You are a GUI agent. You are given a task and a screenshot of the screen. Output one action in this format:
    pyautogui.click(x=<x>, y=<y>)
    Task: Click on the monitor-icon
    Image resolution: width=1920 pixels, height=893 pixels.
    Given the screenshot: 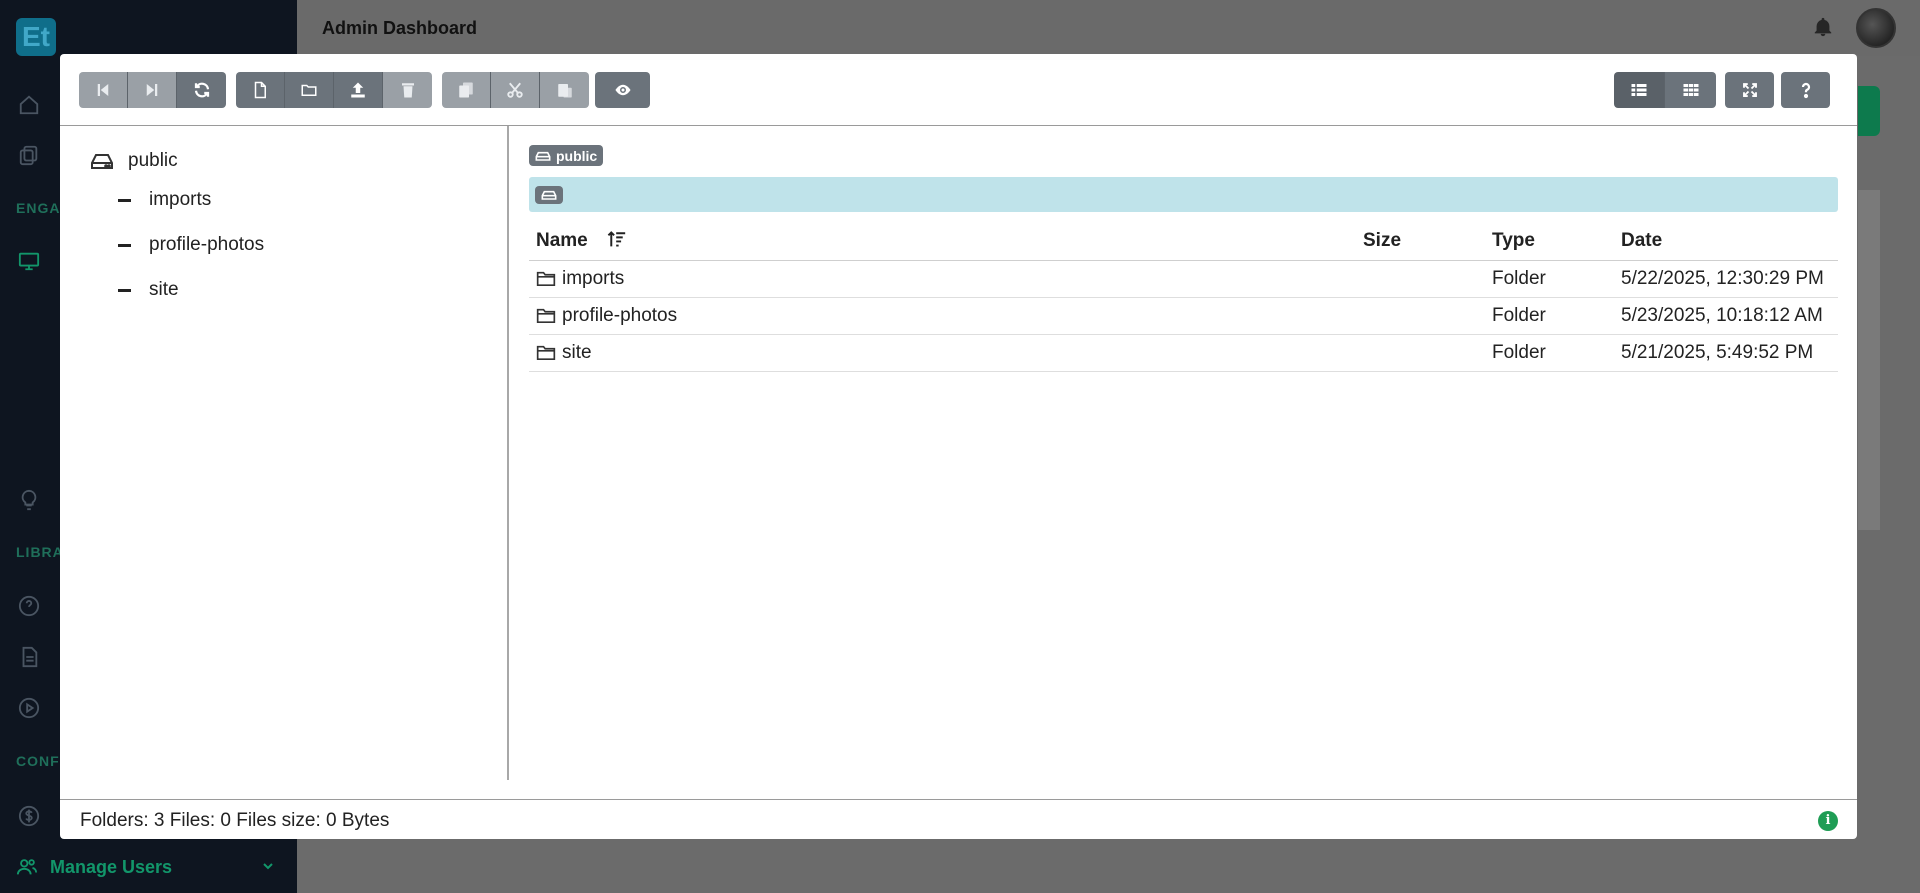 What is the action you would take?
    pyautogui.click(x=29, y=261)
    